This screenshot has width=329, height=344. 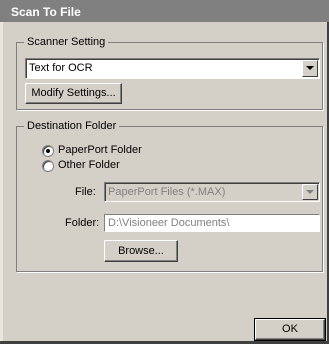 I want to click on file-type-dropdown-button, so click(x=310, y=192).